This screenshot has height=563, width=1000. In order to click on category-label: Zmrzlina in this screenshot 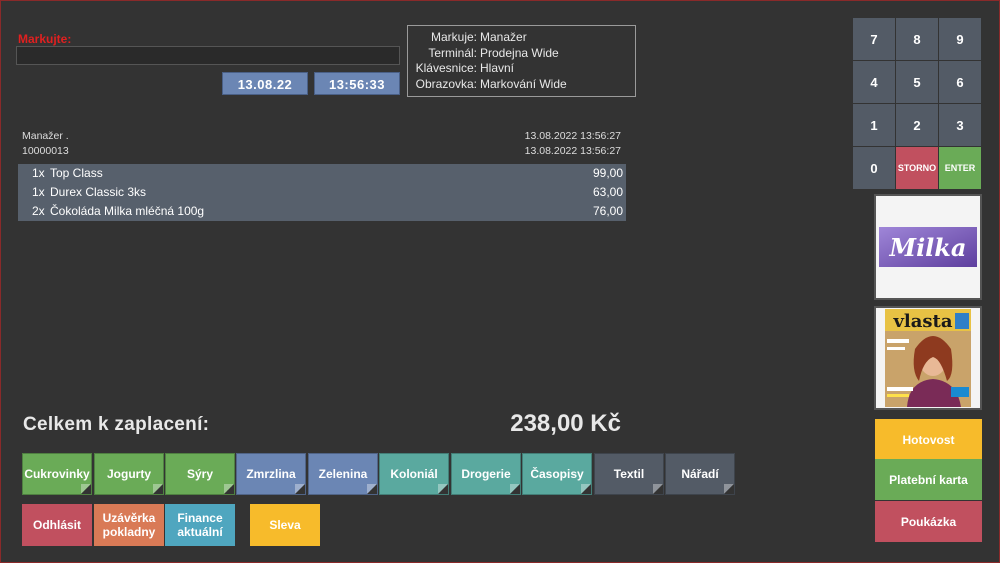, I will do `click(271, 474)`.